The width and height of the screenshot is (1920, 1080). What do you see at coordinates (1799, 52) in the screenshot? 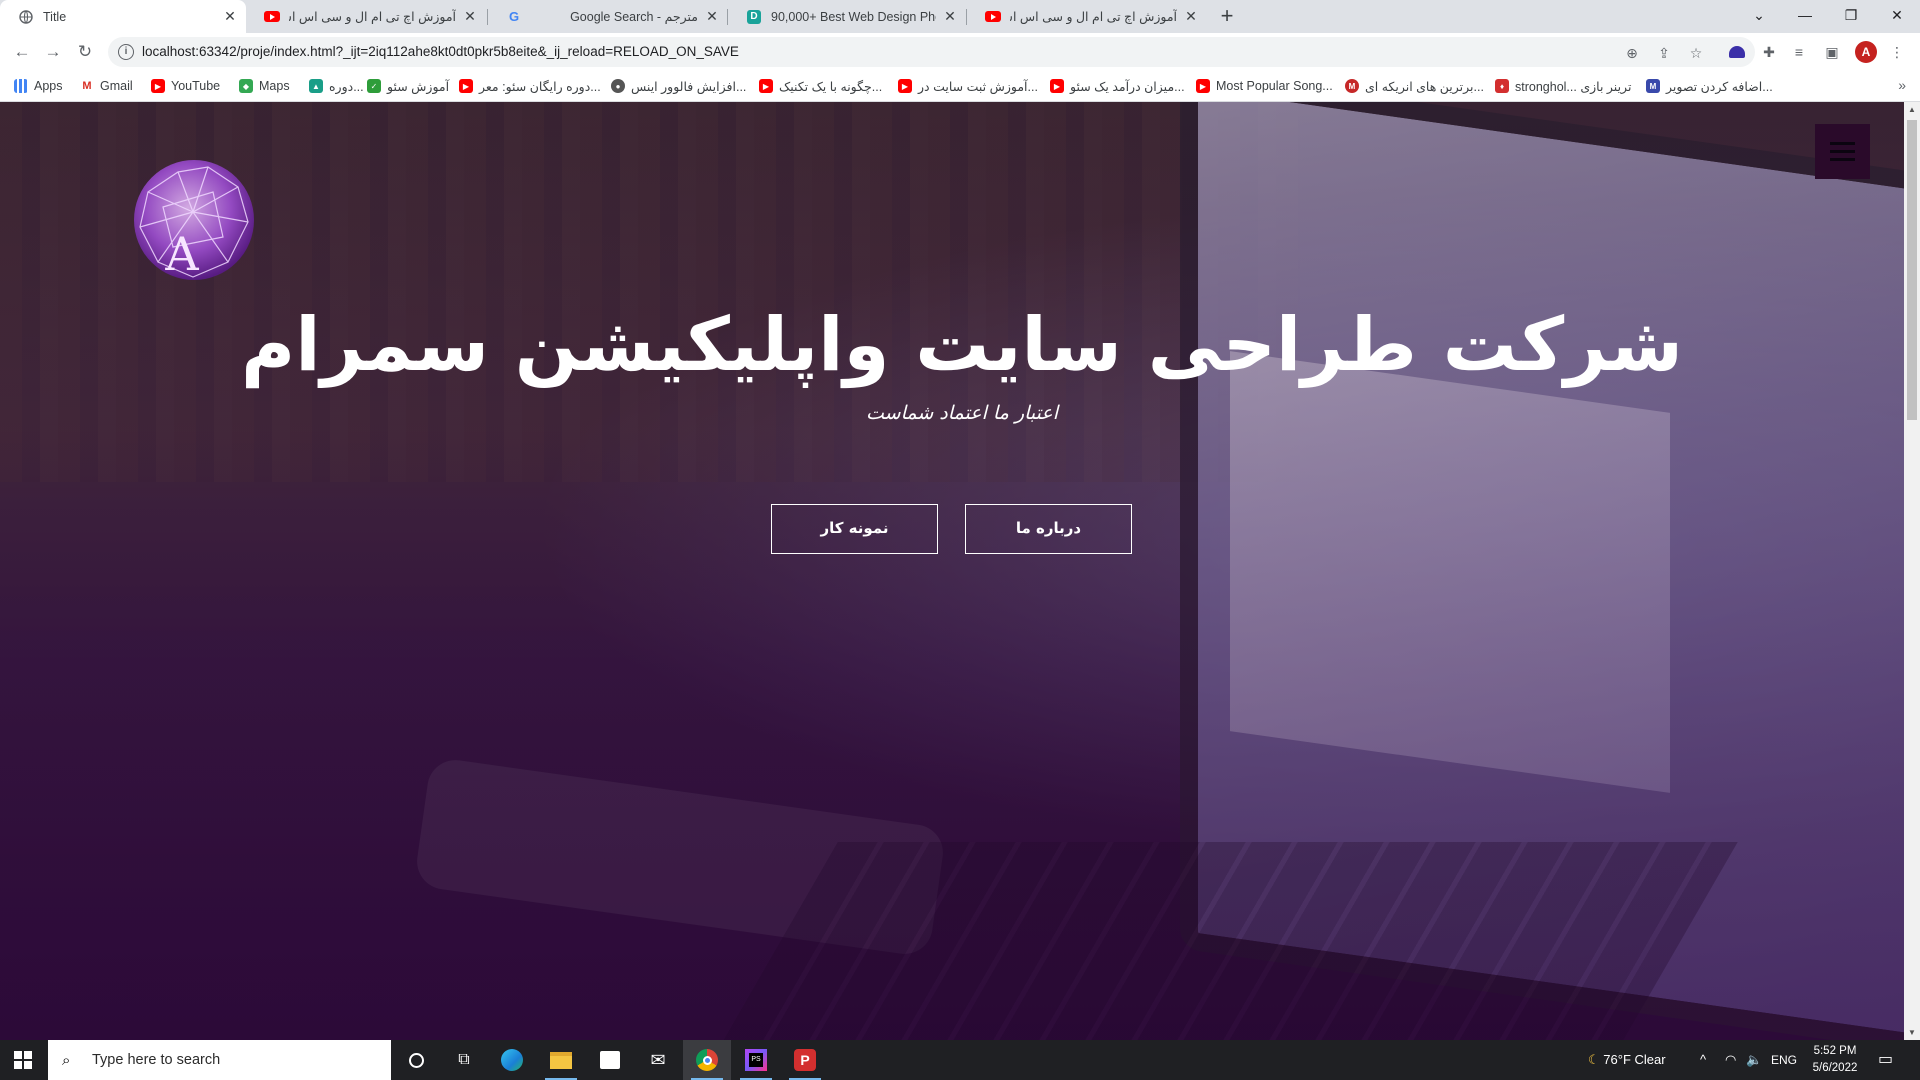
I see `reading-list-icon: ≡` at bounding box center [1799, 52].